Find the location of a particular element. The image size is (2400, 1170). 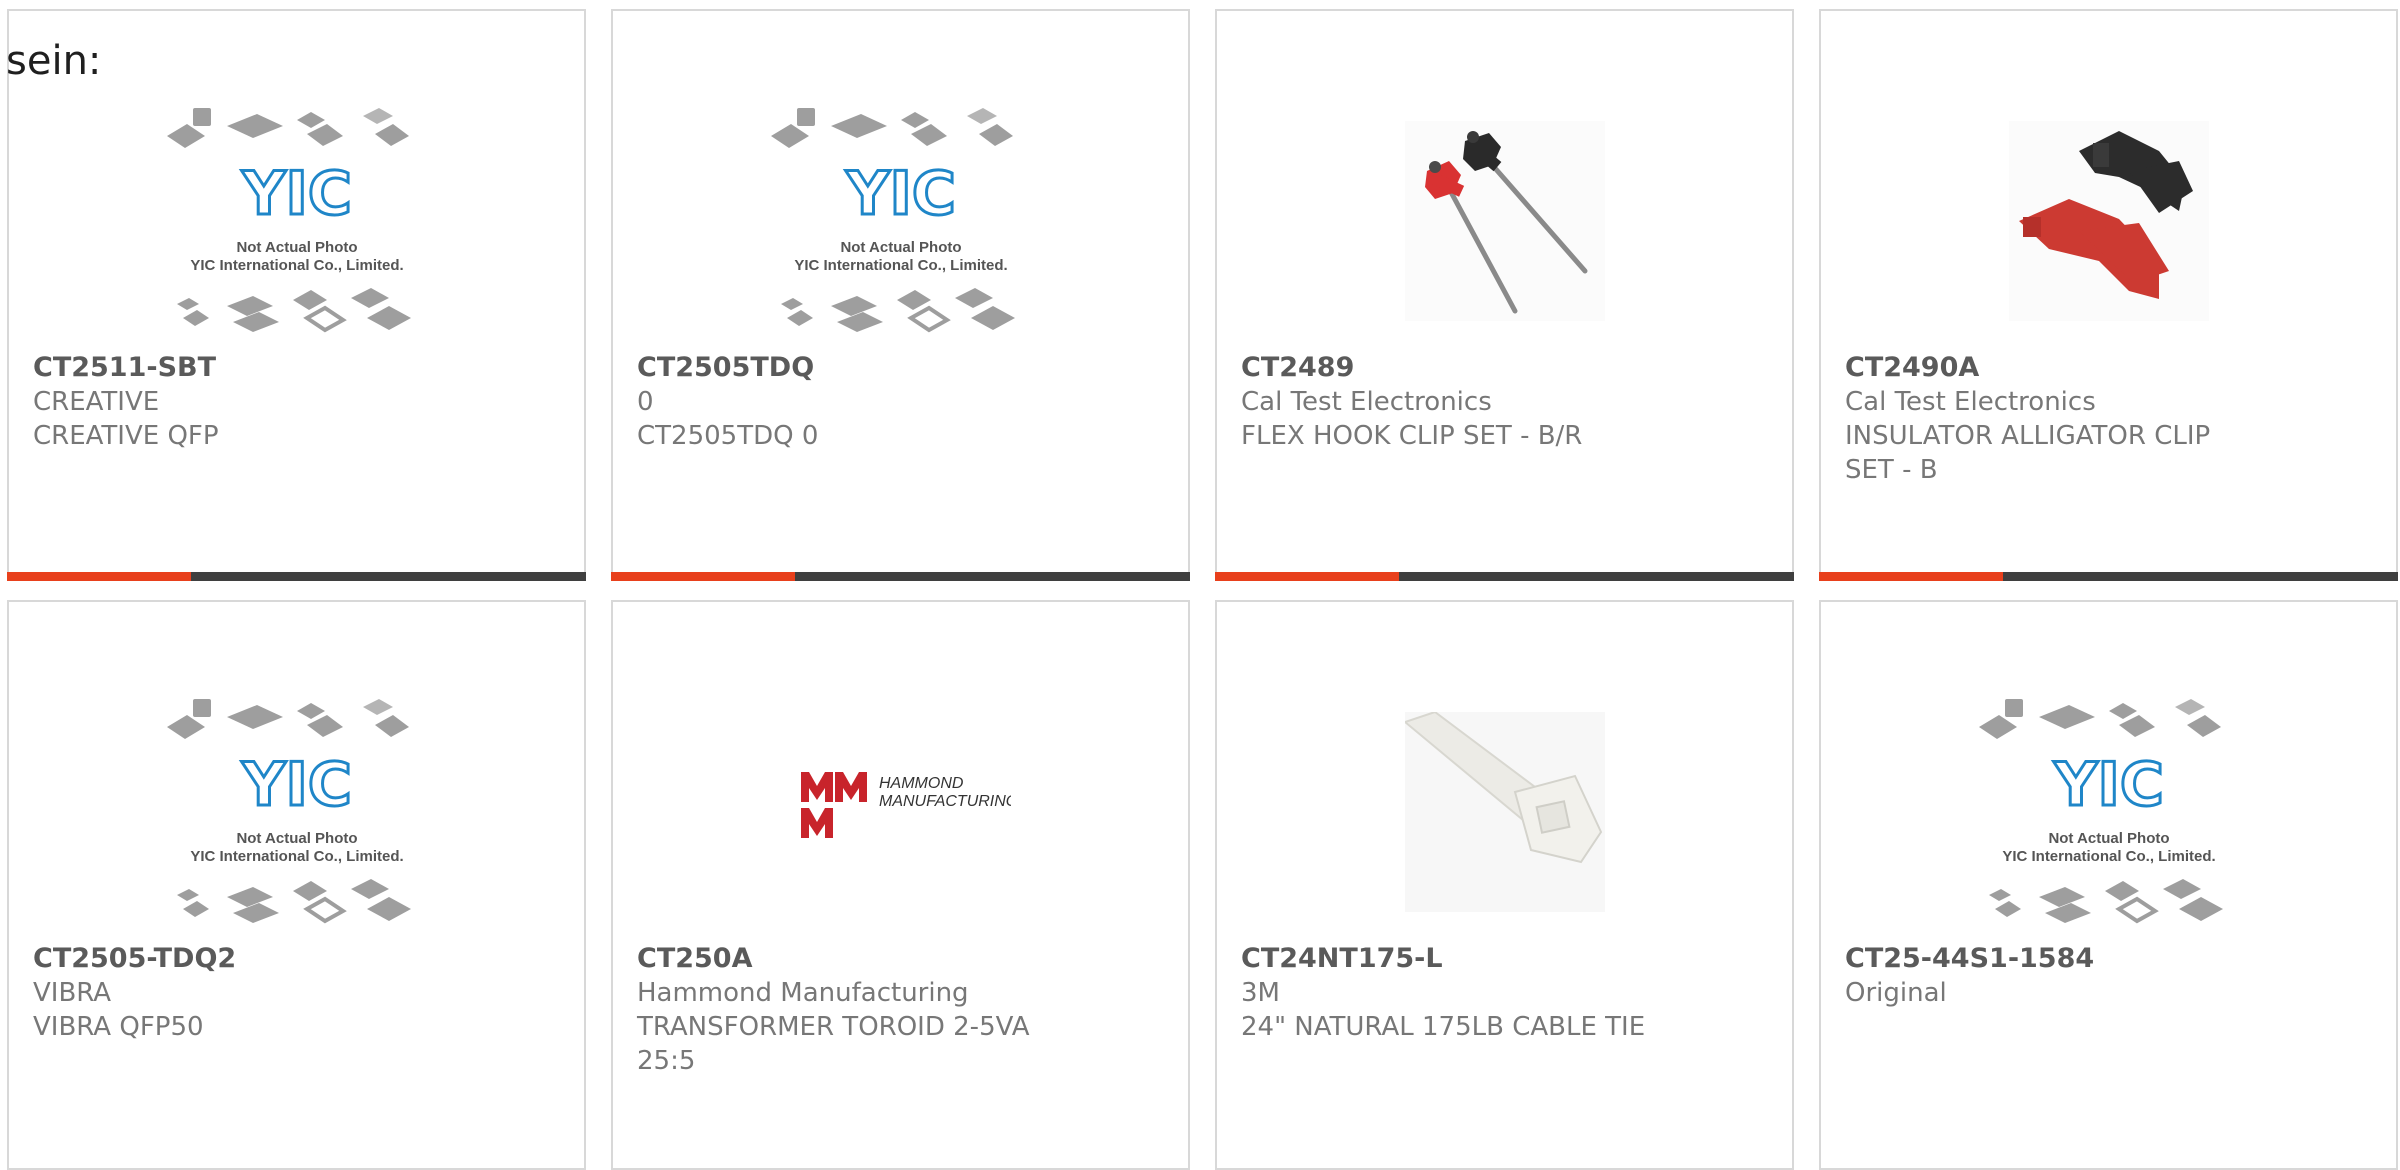

cable-tie-photo is located at coordinates (1504, 812).